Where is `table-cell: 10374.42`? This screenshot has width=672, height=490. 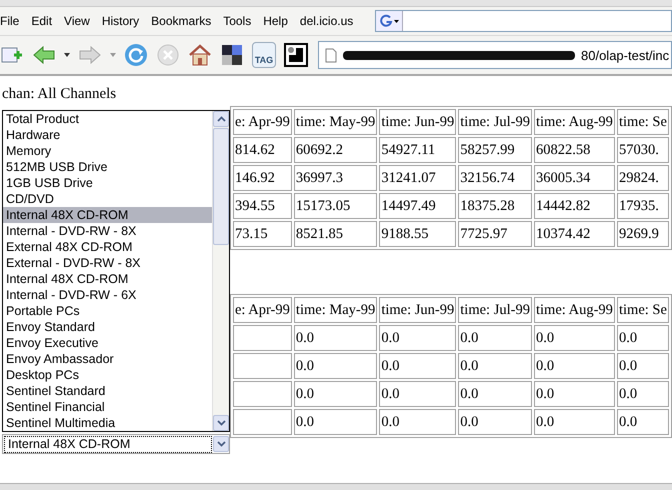
table-cell: 10374.42 is located at coordinates (574, 234).